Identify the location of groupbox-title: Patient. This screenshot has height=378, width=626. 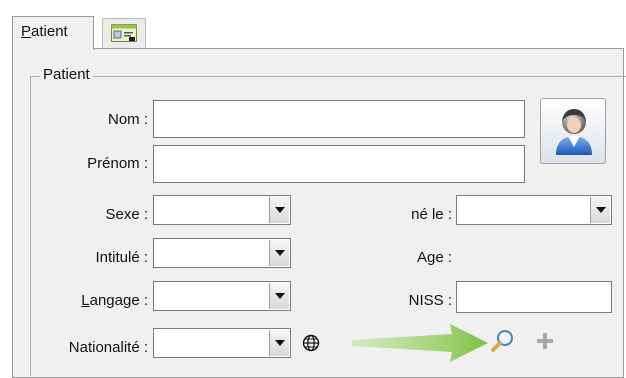
(66, 74).